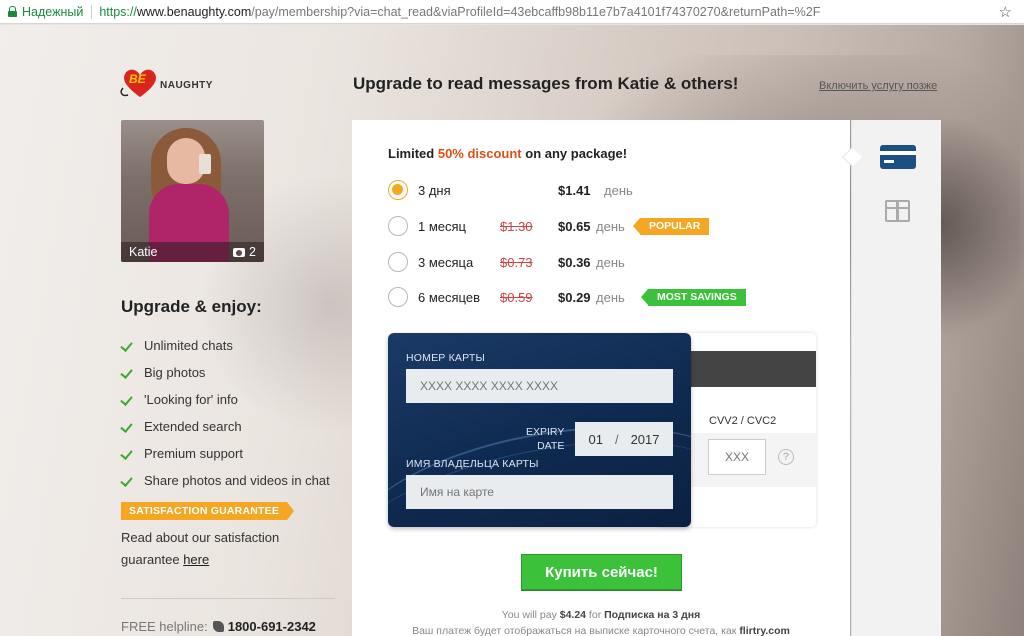 Image resolution: width=1024 pixels, height=636 pixels. I want to click on plan-old-price: $0.73, so click(516, 262).